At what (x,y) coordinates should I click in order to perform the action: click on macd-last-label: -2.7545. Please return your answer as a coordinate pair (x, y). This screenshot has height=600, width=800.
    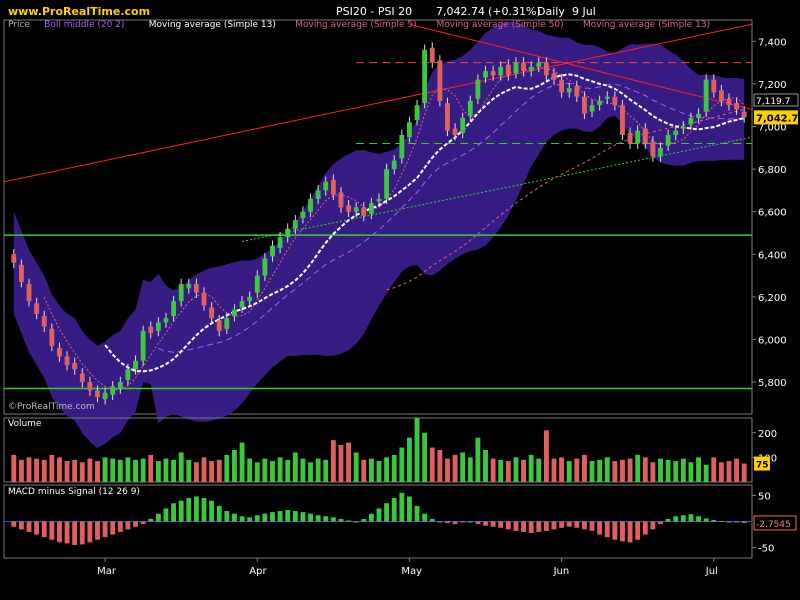
    Looking at the image, I should click on (773, 525).